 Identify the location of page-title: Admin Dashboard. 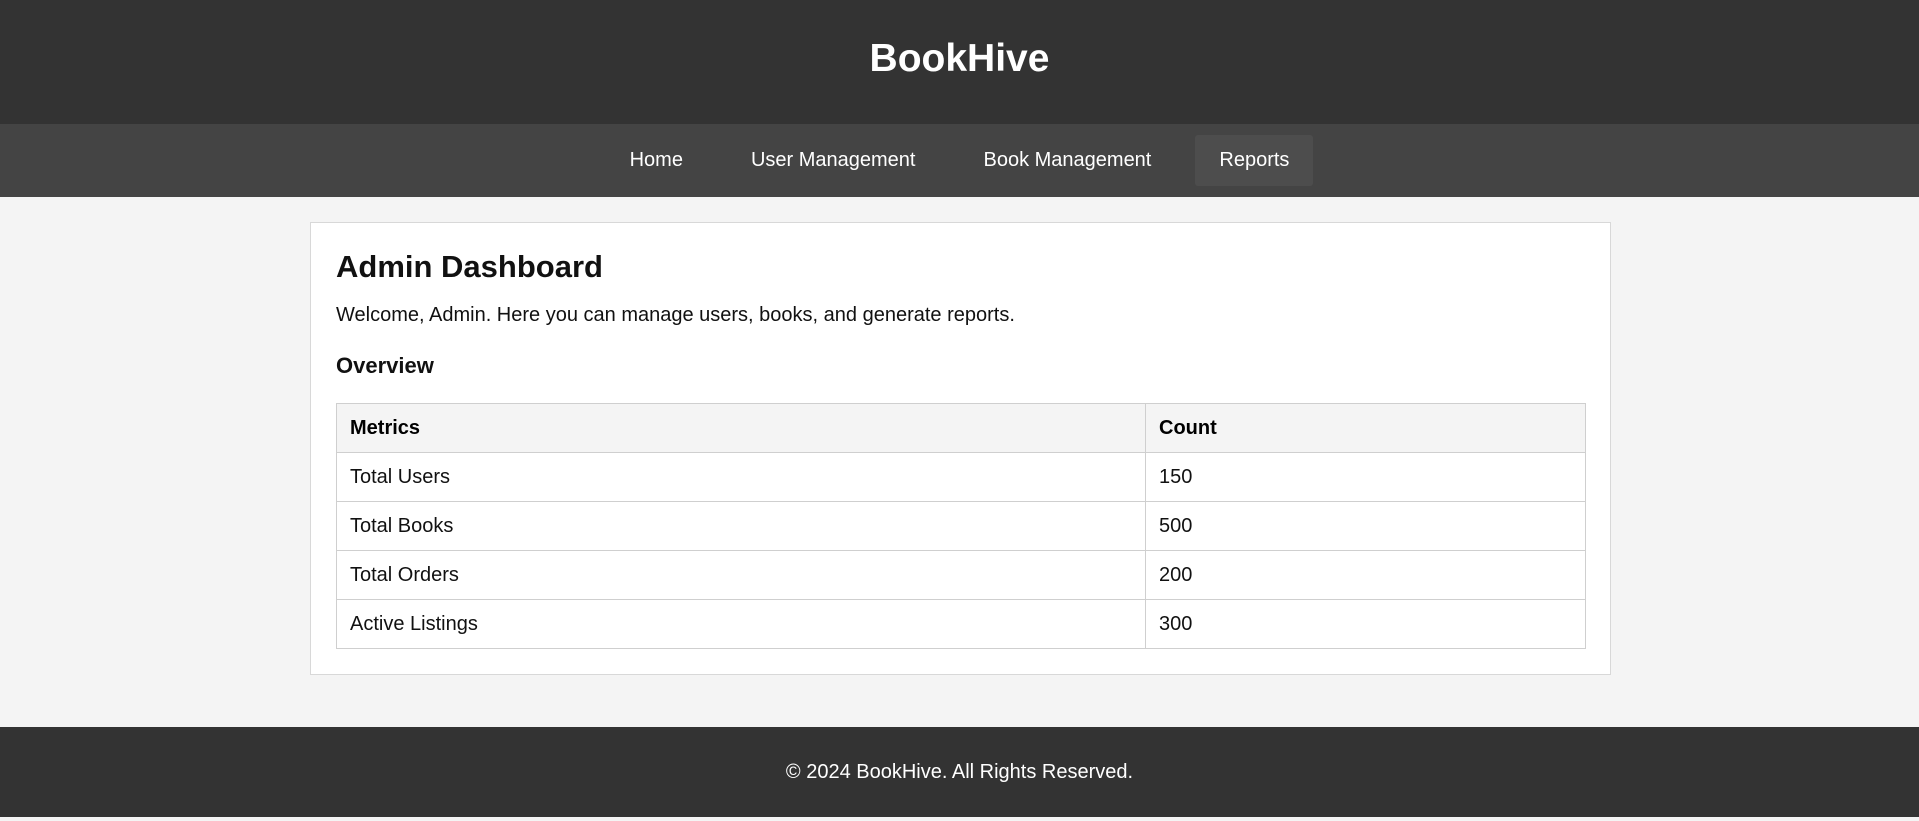
(469, 266).